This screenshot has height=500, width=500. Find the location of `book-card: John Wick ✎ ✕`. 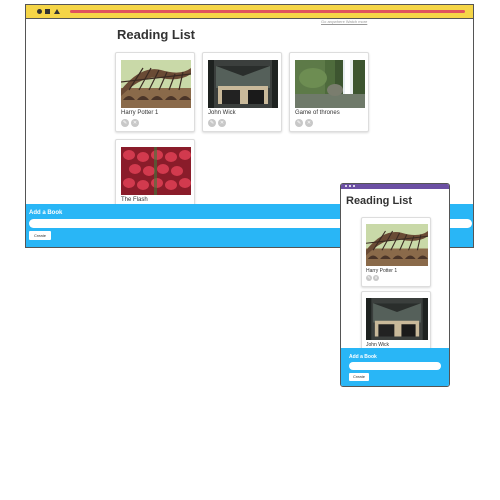

book-card: John Wick ✎ ✕ is located at coordinates (242, 92).